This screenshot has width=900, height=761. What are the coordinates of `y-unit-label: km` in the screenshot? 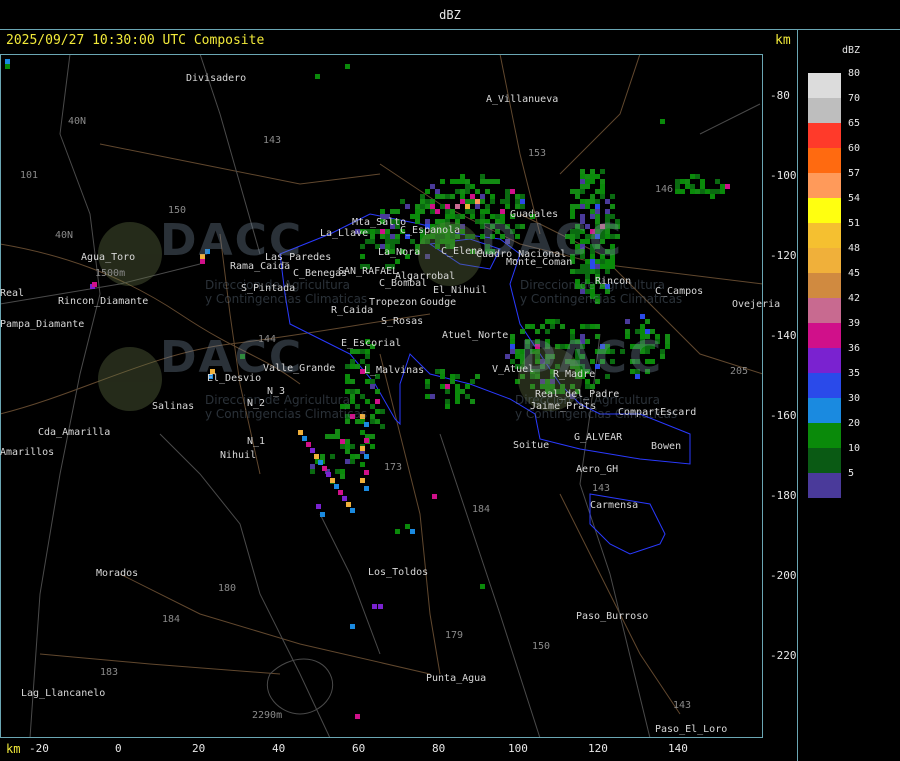 It's located at (783, 40).